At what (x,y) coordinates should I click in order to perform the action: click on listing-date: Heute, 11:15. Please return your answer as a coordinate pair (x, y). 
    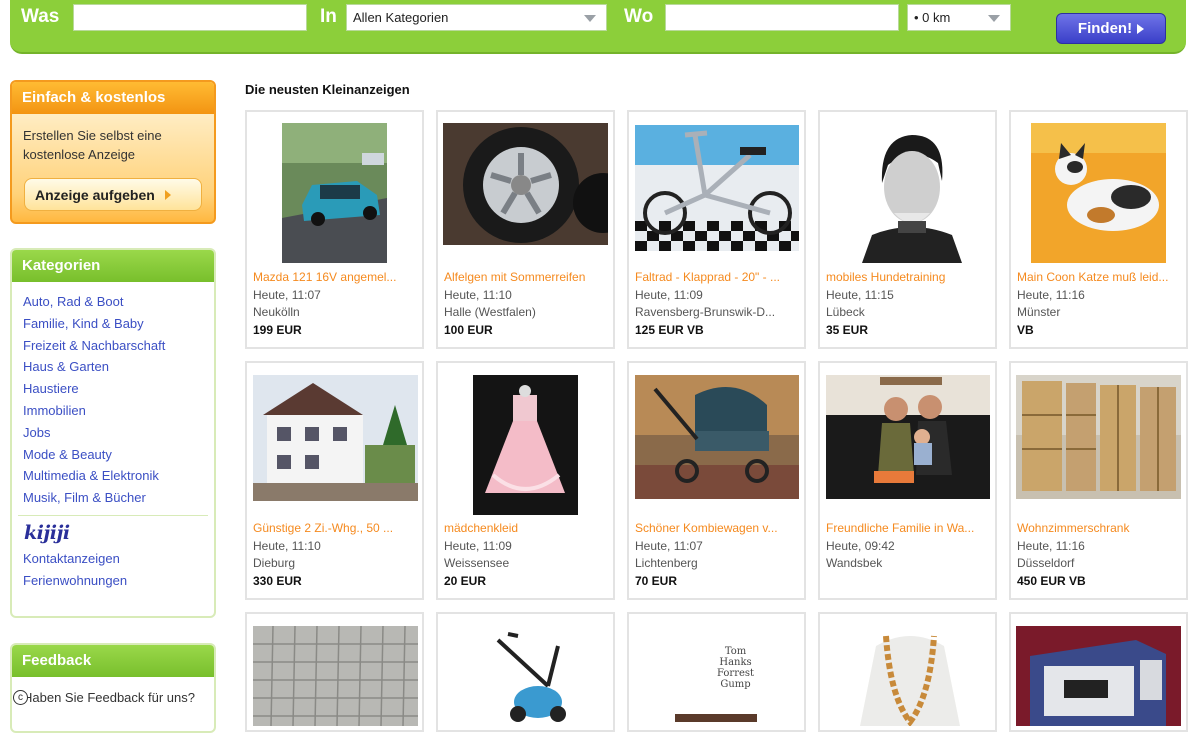
    Looking at the image, I should click on (860, 295).